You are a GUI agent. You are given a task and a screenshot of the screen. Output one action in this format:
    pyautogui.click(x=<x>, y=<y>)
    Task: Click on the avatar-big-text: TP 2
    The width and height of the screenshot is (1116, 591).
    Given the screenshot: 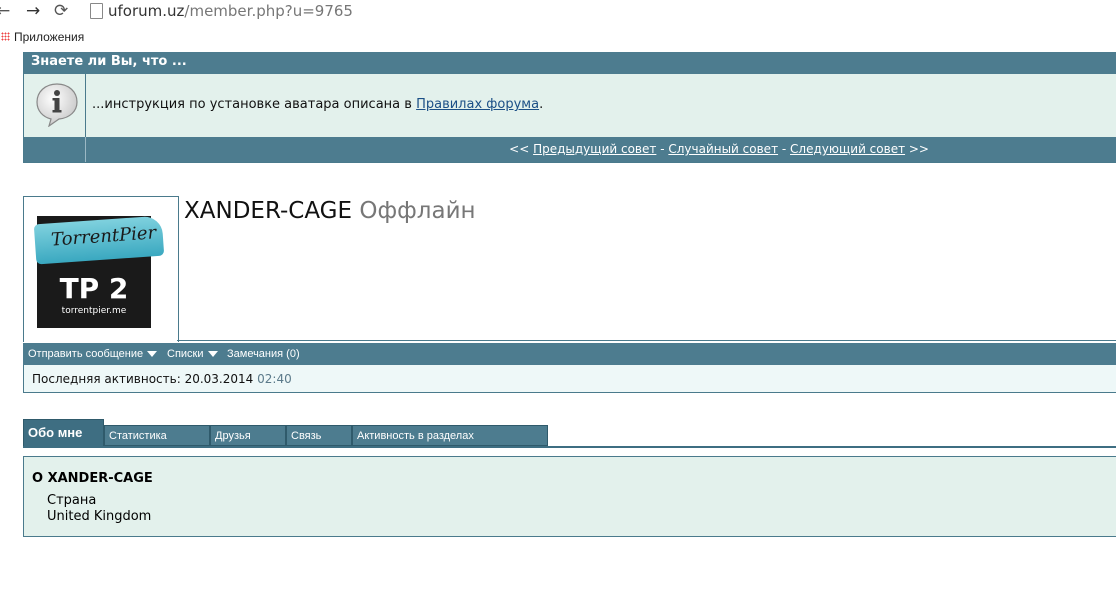 What is the action you would take?
    pyautogui.click(x=94, y=288)
    